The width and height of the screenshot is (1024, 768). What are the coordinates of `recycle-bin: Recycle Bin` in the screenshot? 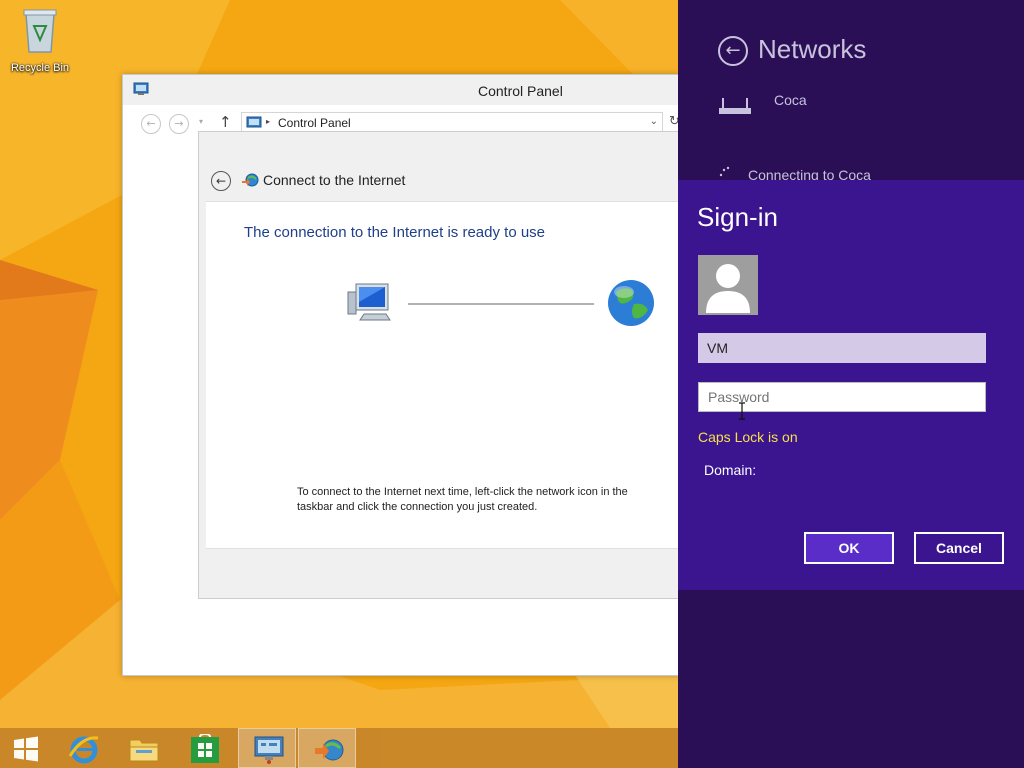 It's located at (40, 40).